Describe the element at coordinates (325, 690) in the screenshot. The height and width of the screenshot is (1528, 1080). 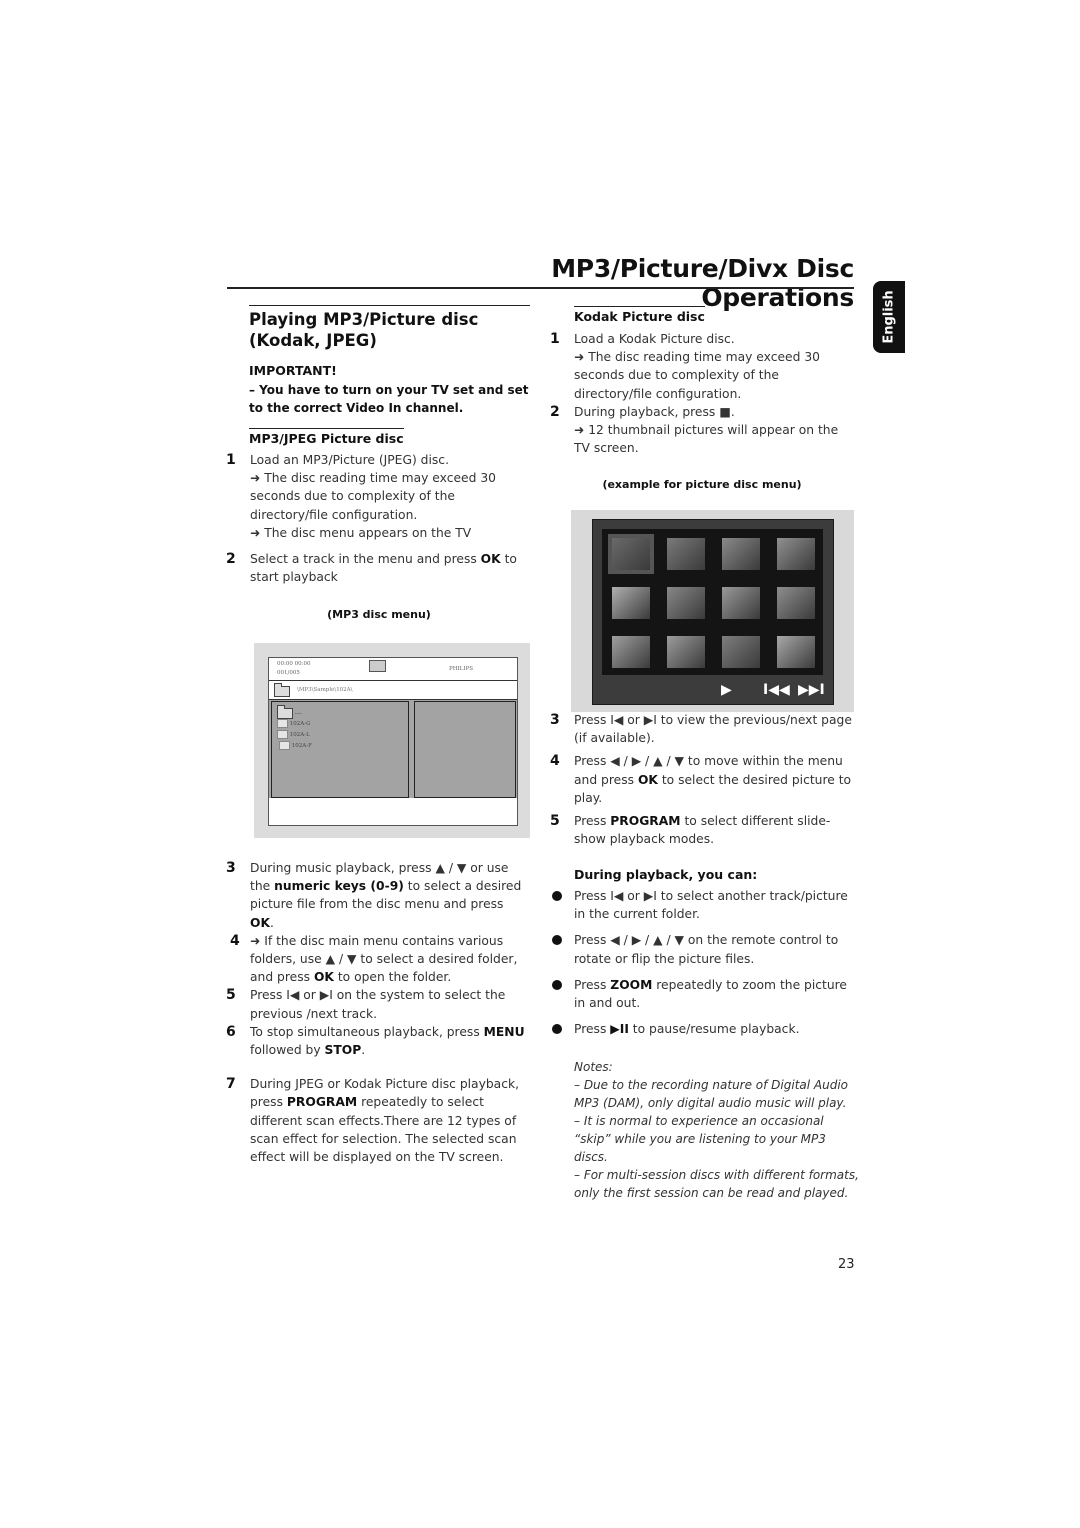
I see `mp3-path: \MP3\Sample\102A\` at that location.